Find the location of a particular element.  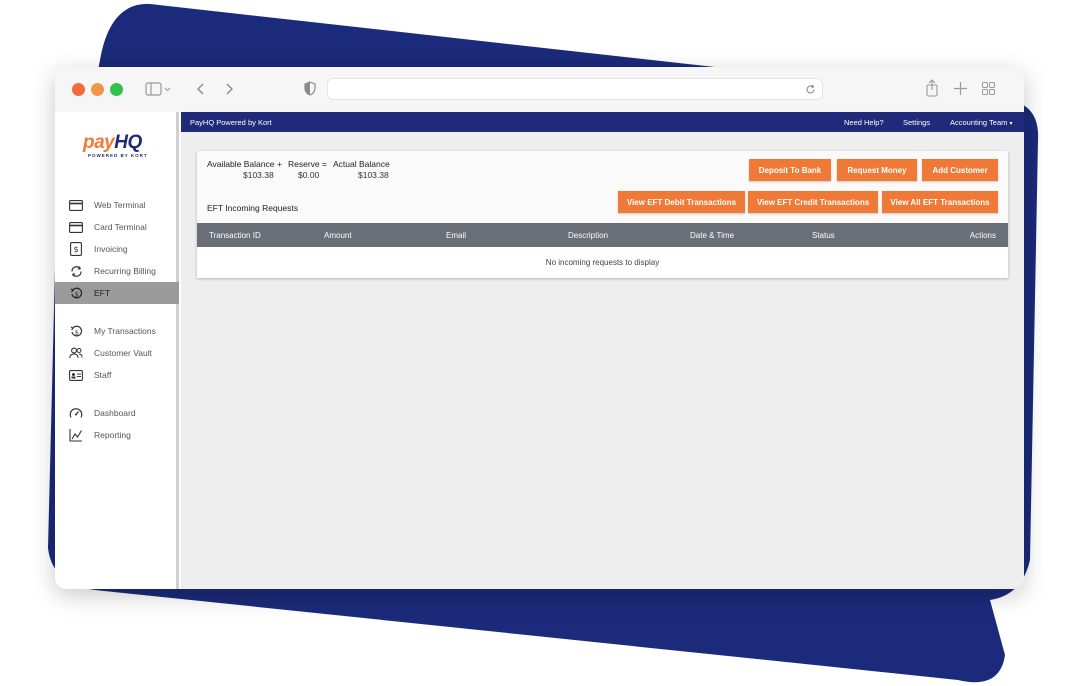

sidebar-item-label: Dashboard is located at coordinates (115, 413).